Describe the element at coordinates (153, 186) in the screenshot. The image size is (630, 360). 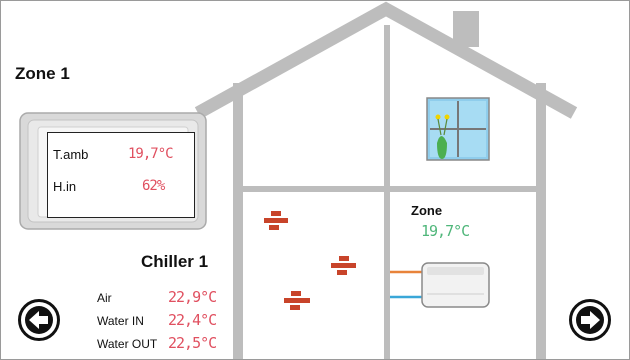
I see `h-in-value: 62%` at that location.